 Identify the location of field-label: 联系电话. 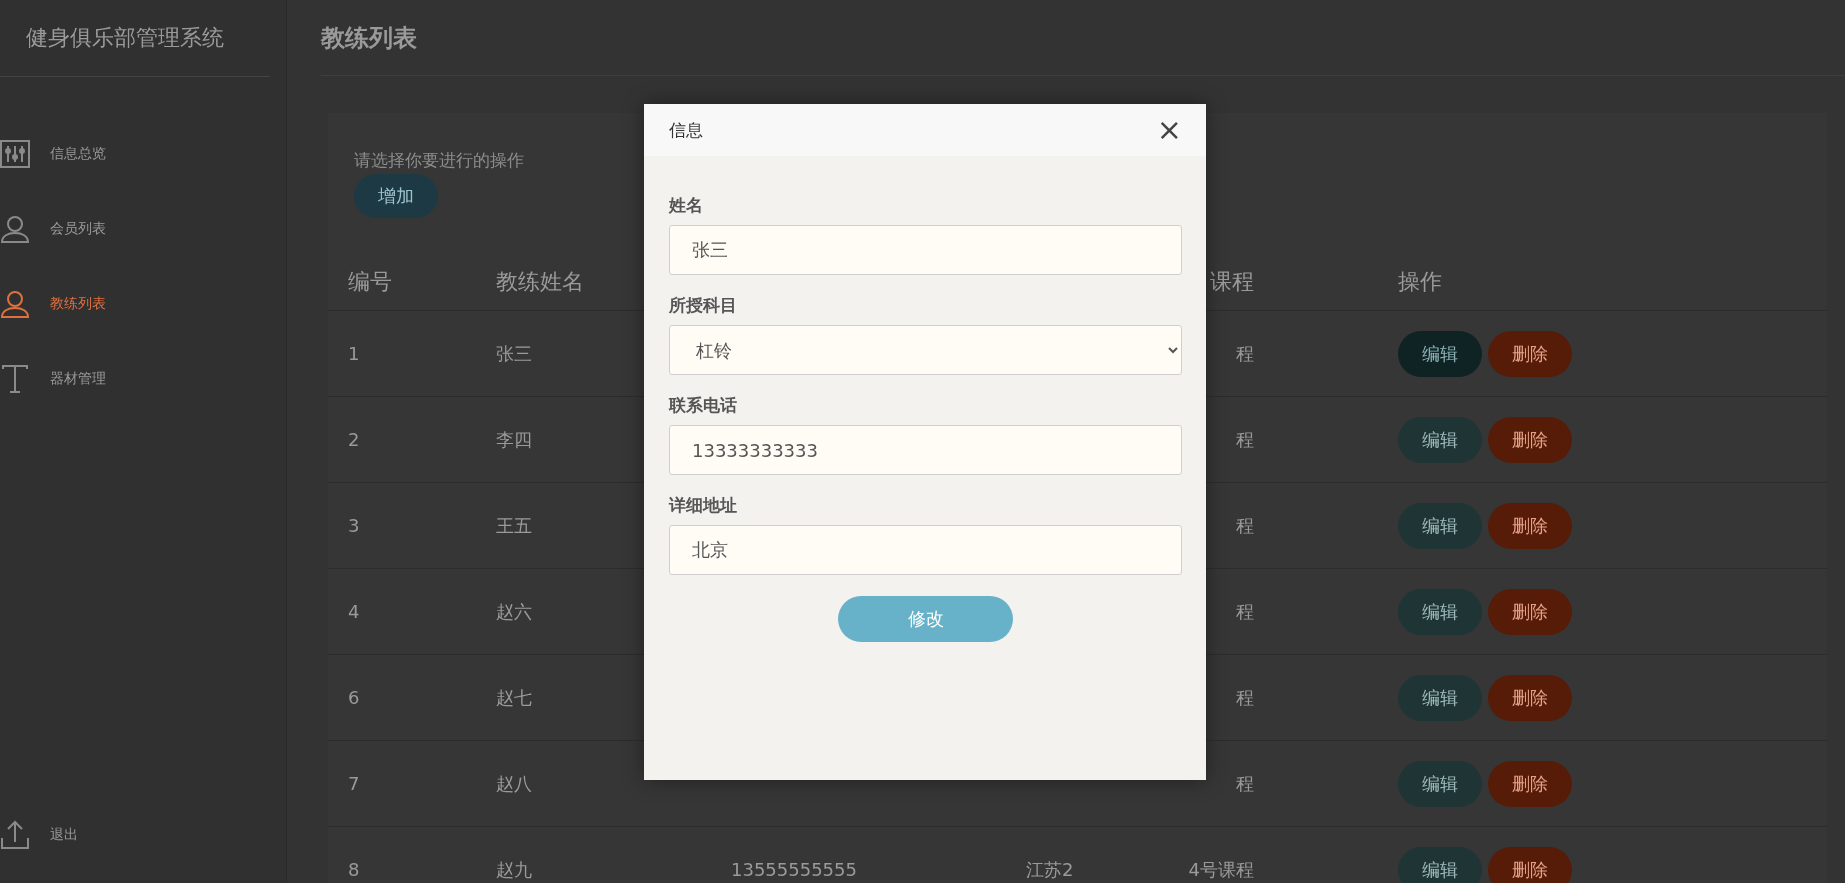
(703, 405).